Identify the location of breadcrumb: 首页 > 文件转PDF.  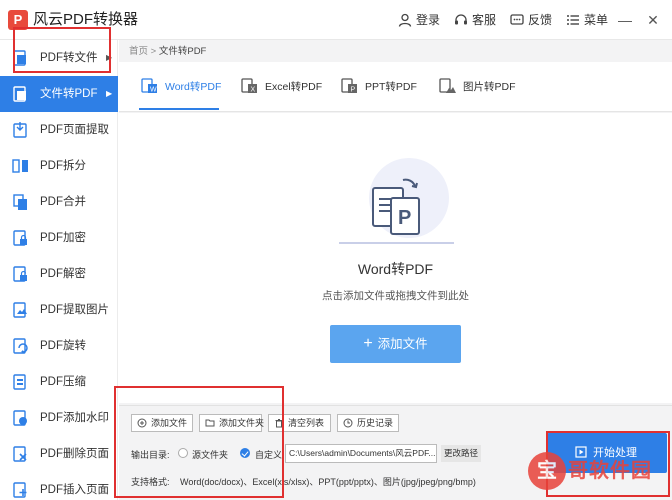
(167, 52).